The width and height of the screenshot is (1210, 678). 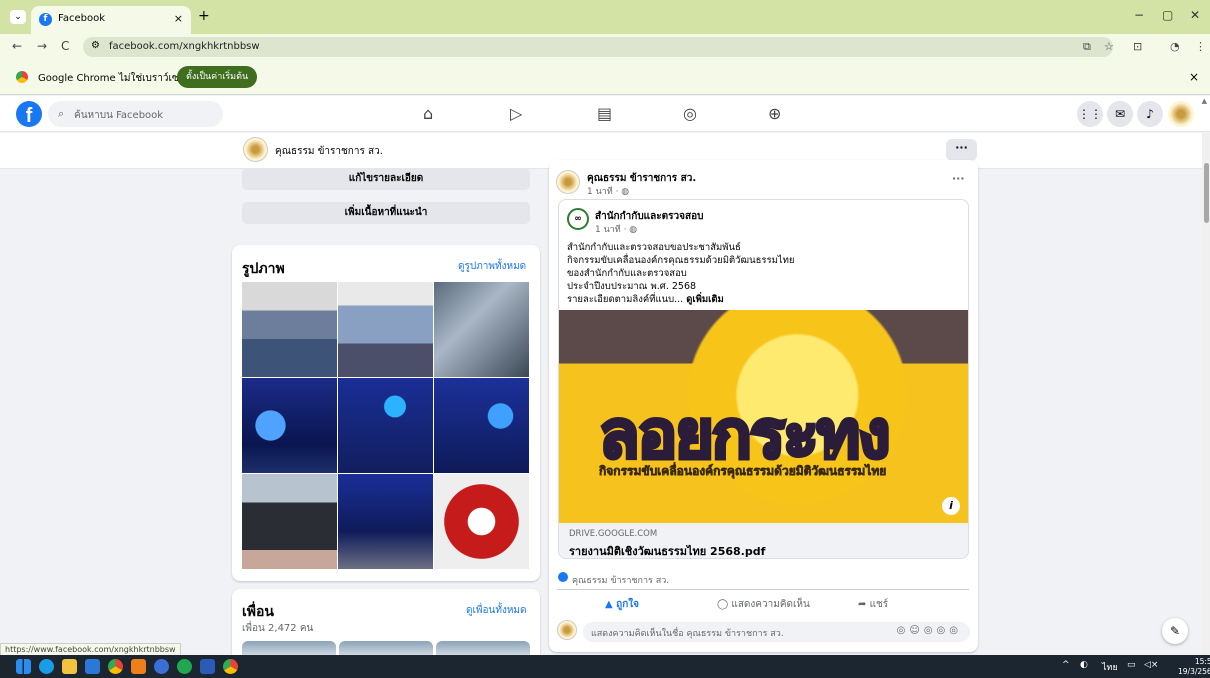 I want to click on bookmark-star-icon: ☆, so click(x=1109, y=46).